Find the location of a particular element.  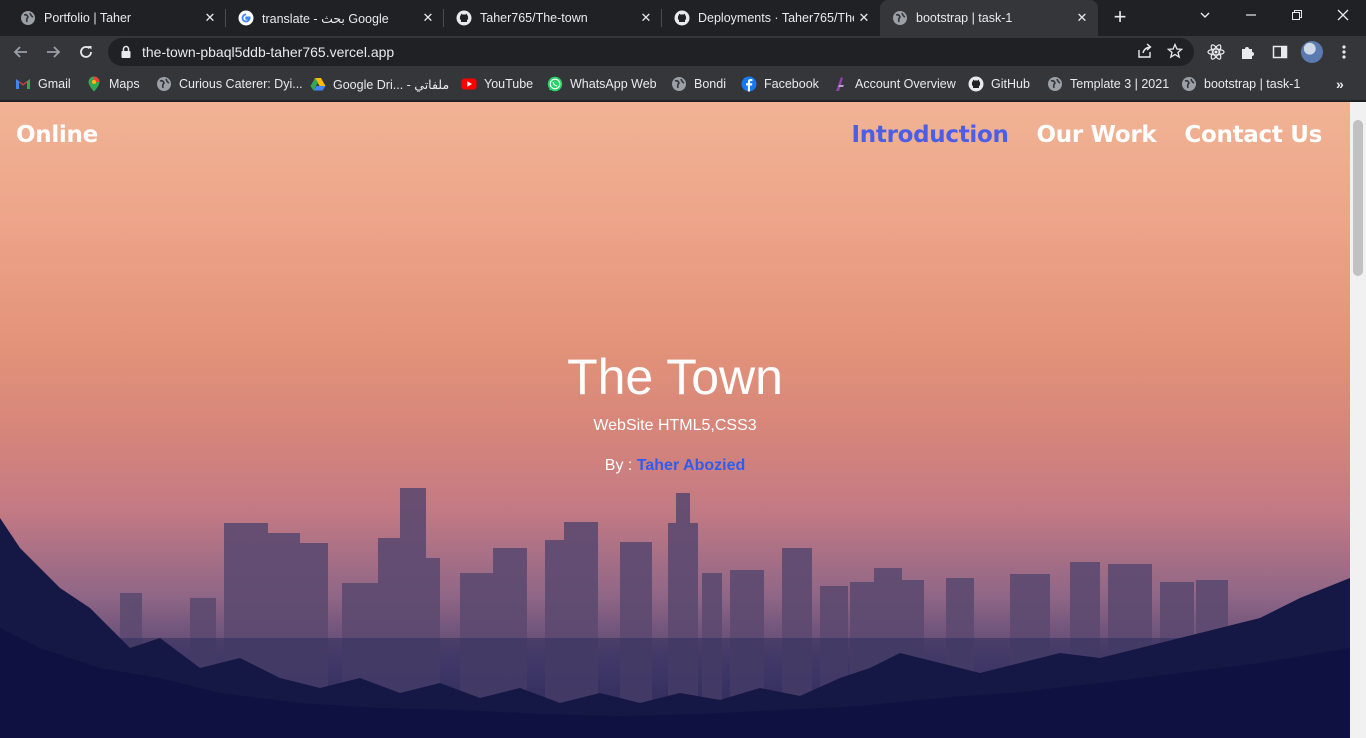

restore-button is located at coordinates (1297, 15).